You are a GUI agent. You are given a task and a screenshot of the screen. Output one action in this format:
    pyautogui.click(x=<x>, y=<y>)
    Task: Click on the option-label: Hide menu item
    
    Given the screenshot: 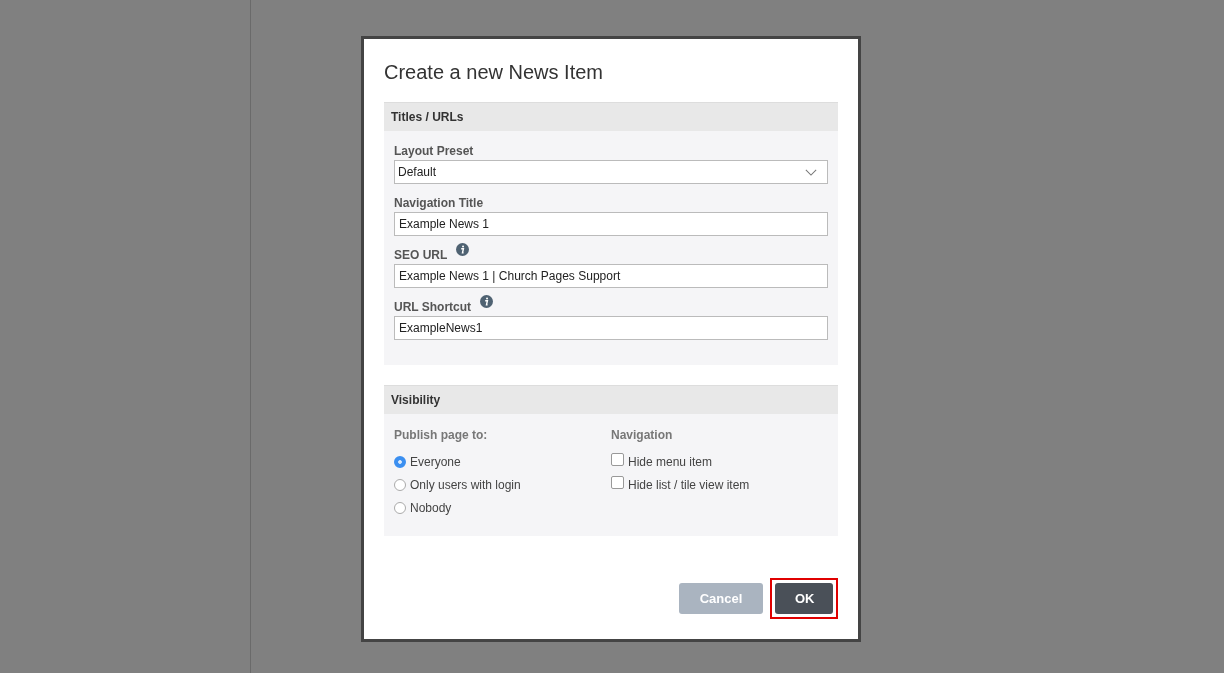 What is the action you would take?
    pyautogui.click(x=670, y=461)
    